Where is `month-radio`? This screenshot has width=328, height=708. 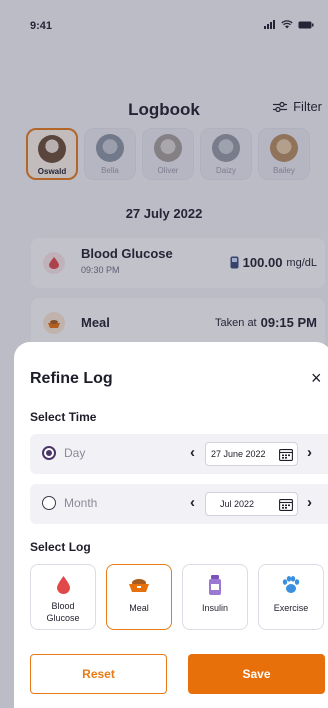 month-radio is located at coordinates (49, 503).